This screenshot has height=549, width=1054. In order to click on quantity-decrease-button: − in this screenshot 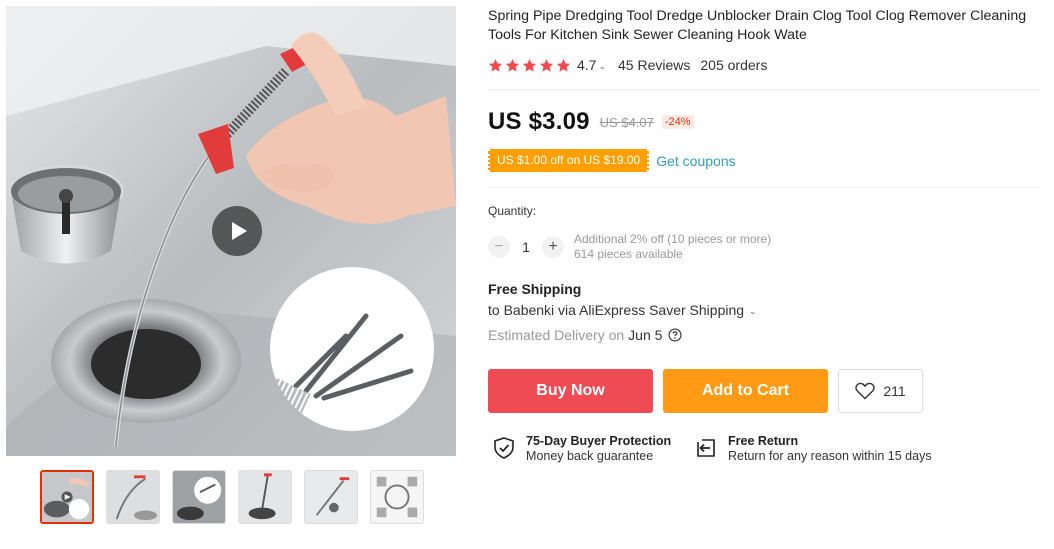, I will do `click(499, 247)`.